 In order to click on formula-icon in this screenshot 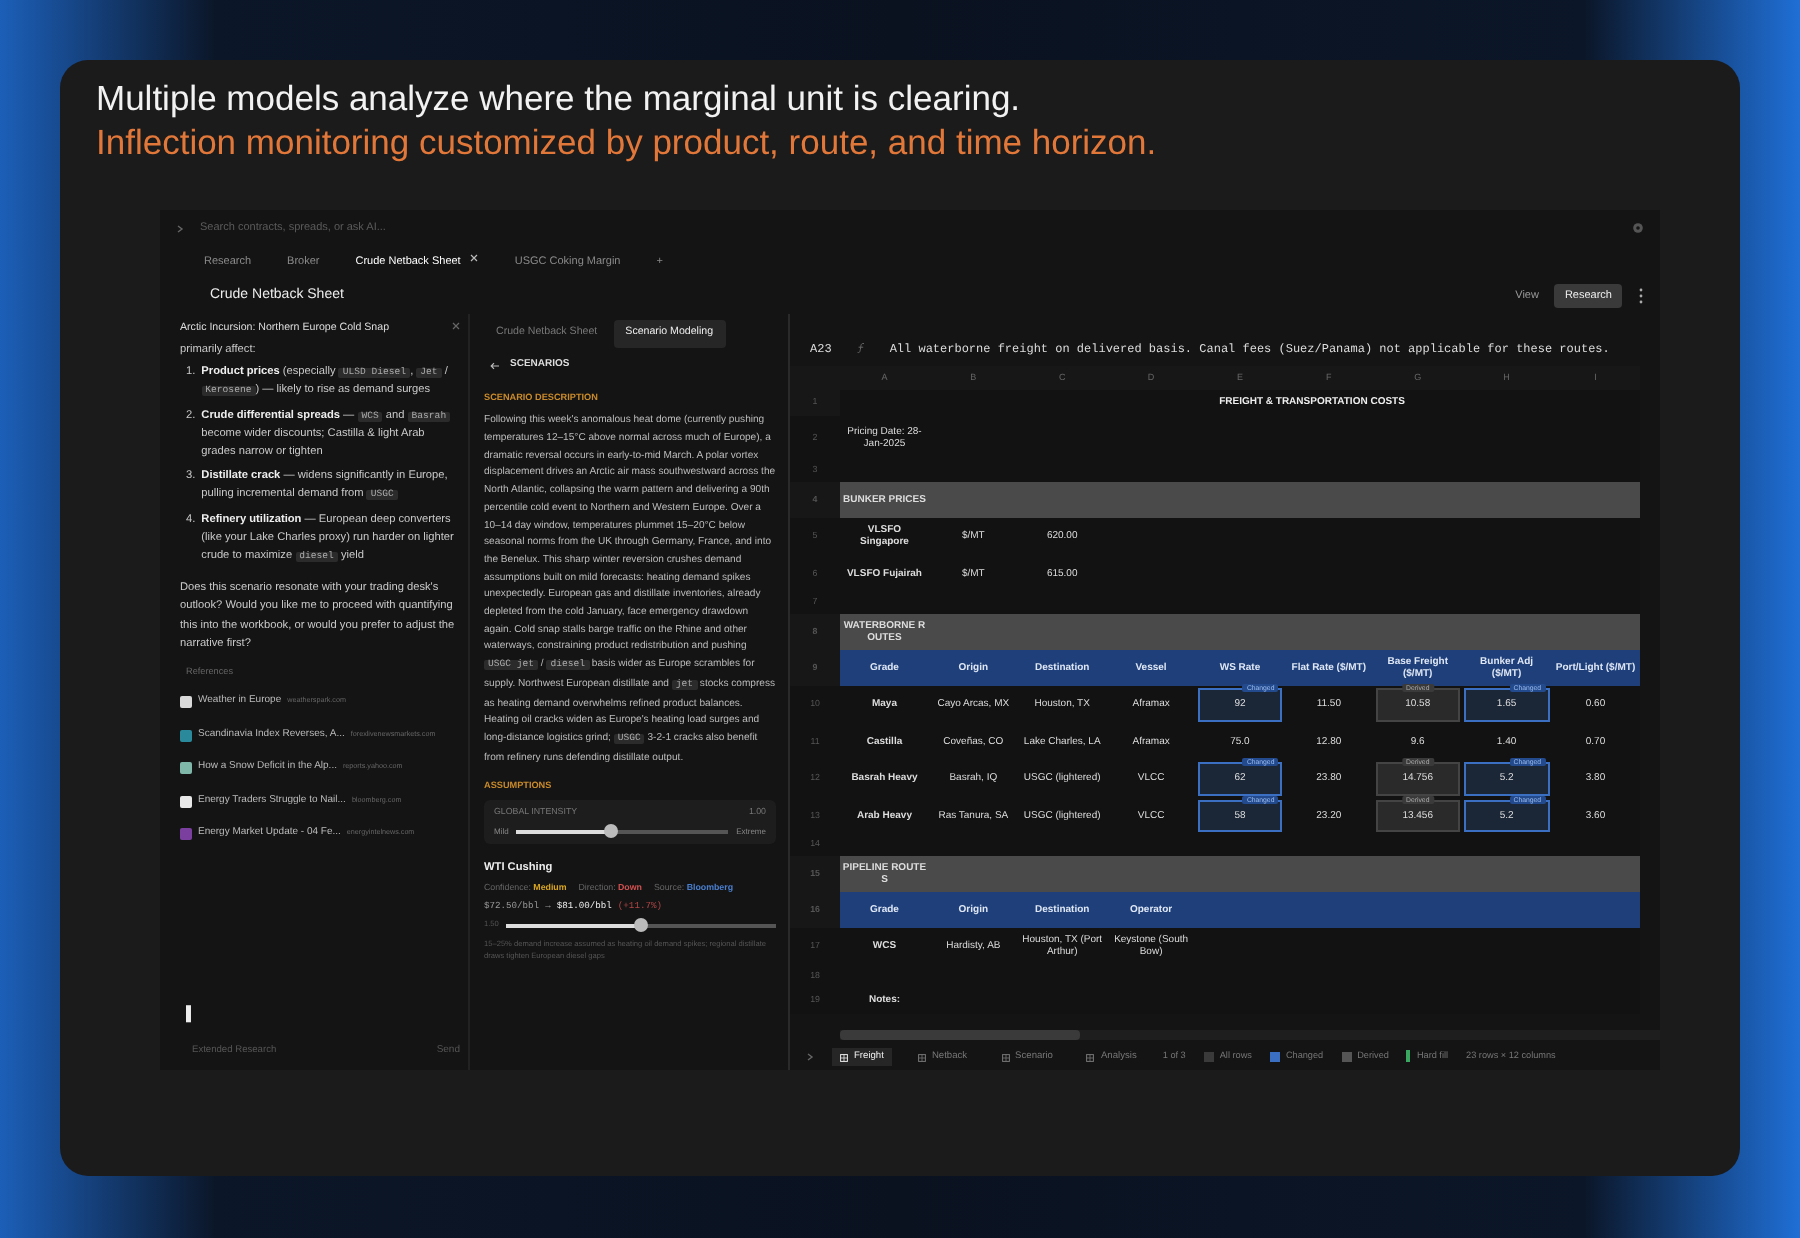, I will do `click(860, 348)`.